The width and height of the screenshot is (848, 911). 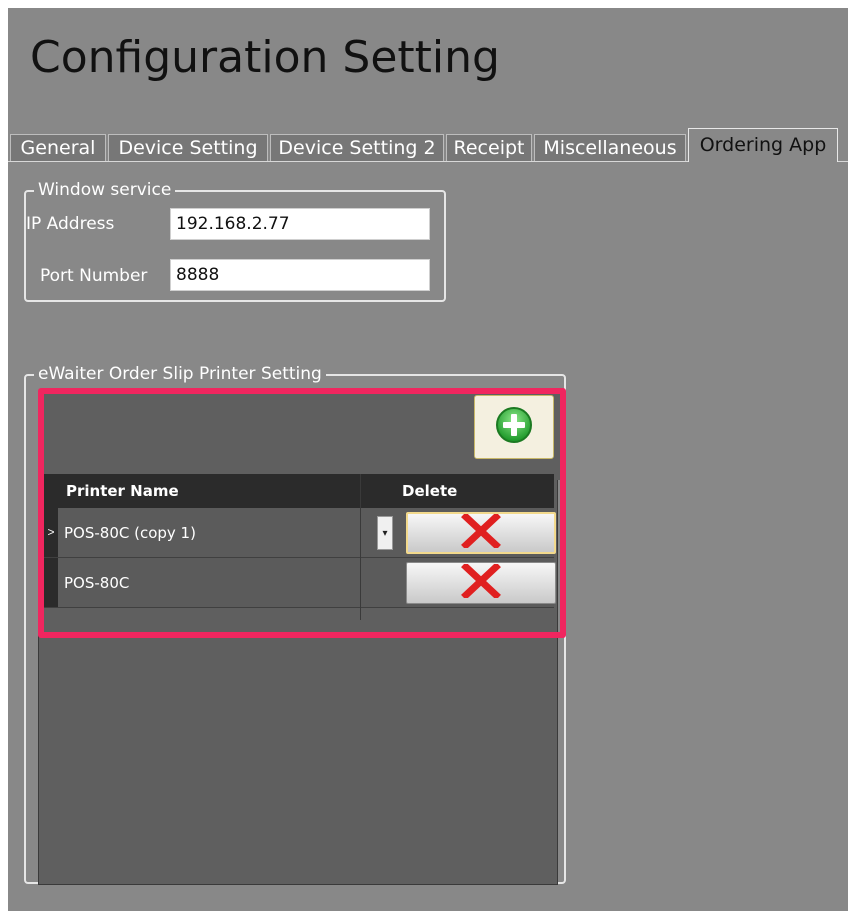 I want to click on page-title: Configuration Setting, so click(x=265, y=57).